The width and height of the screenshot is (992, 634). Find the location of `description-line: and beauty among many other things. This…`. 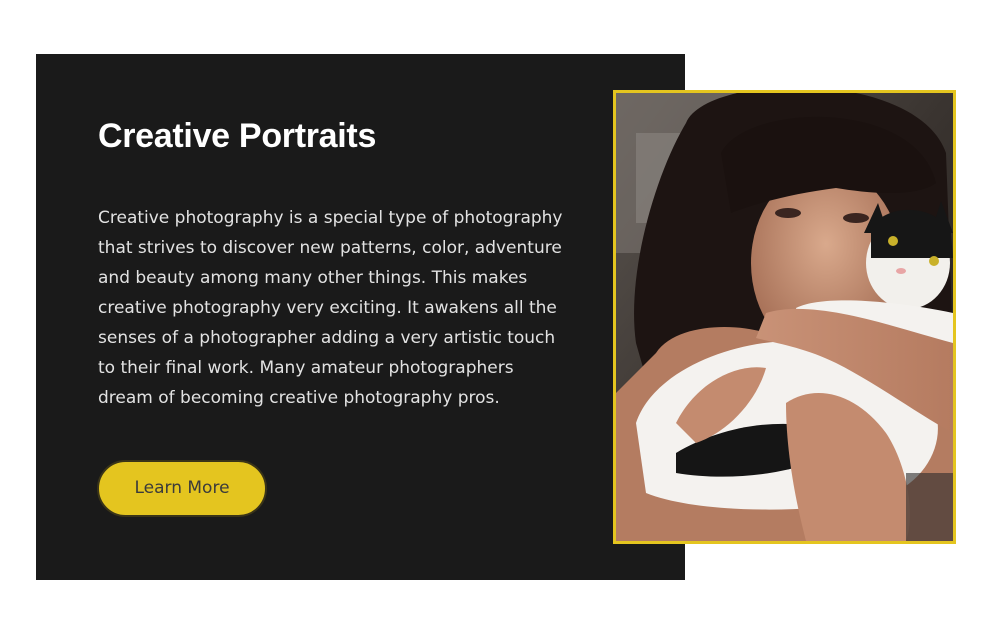

description-line: and beauty among many other things. This… is located at coordinates (313, 278).